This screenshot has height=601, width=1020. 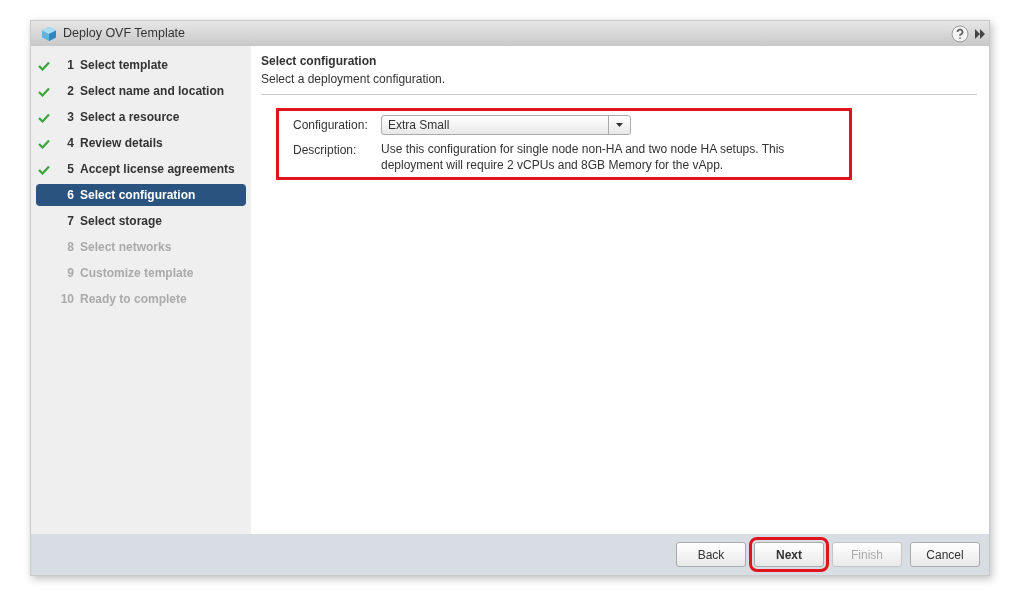 What do you see at coordinates (711, 554) in the screenshot?
I see `wizard-button: Back` at bounding box center [711, 554].